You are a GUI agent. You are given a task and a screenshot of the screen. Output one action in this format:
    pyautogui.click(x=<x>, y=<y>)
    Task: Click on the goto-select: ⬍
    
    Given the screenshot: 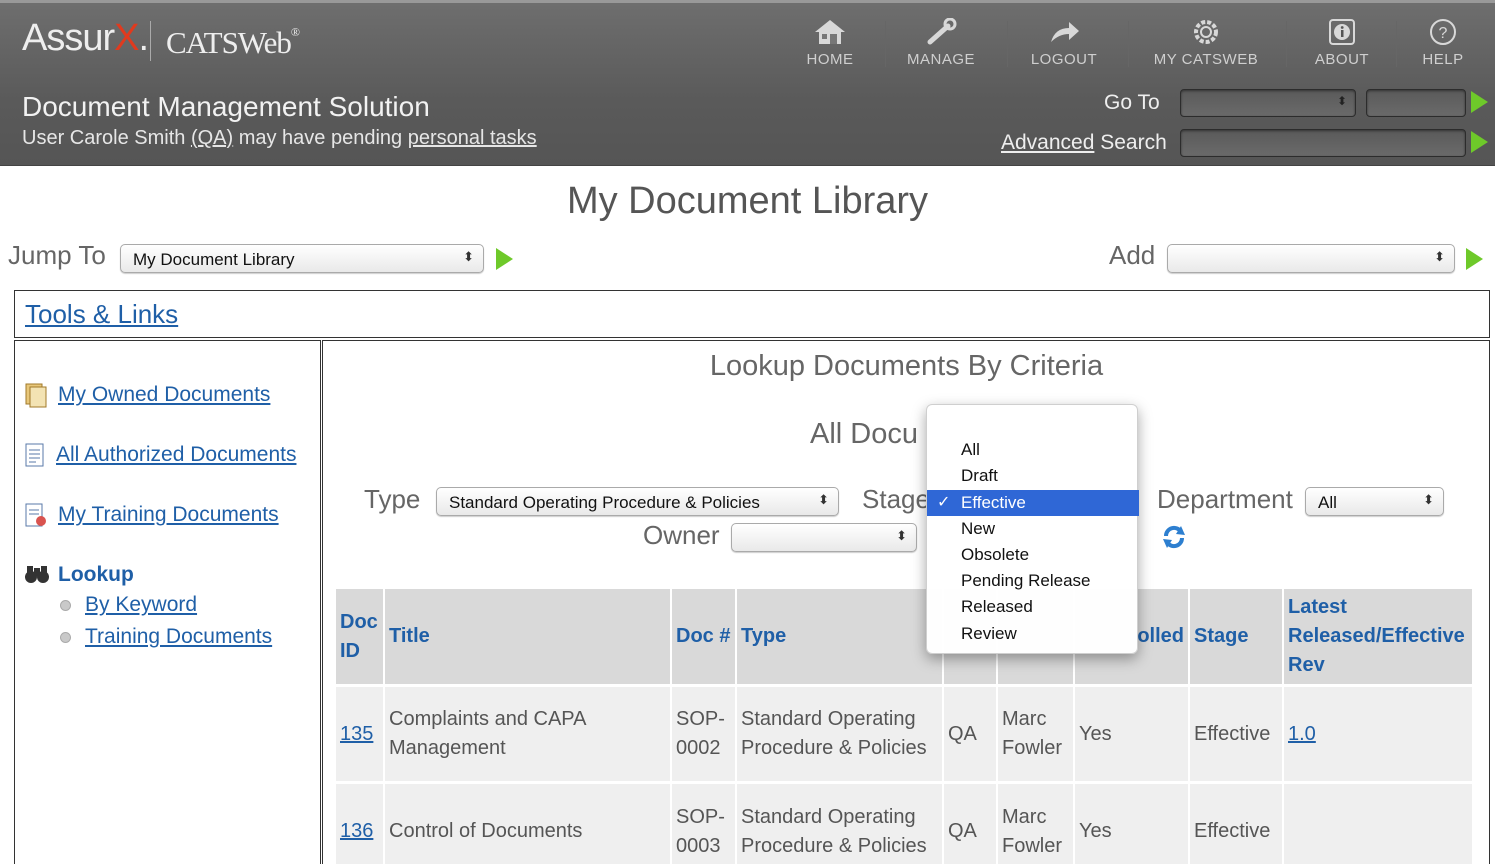 What is the action you would take?
    pyautogui.click(x=1268, y=103)
    